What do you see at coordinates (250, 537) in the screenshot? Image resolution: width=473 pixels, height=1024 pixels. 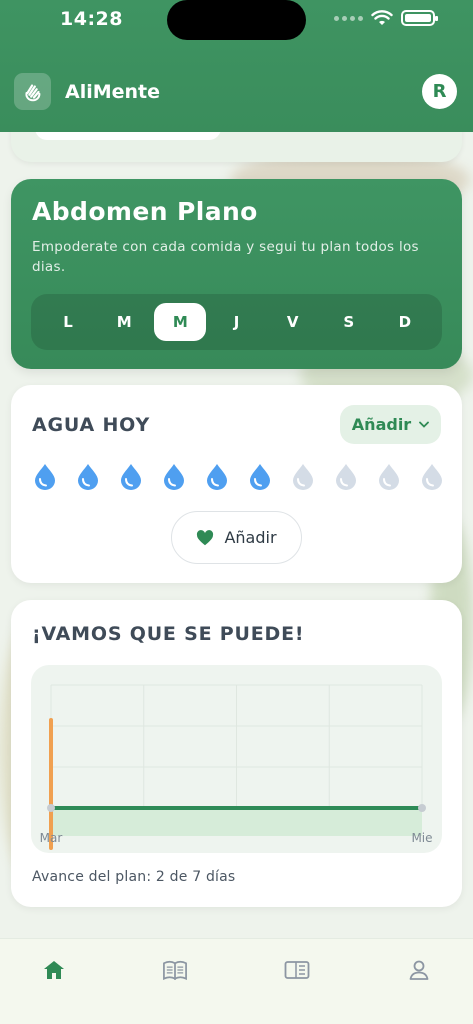 I see `add-water-button-label: Añadir` at bounding box center [250, 537].